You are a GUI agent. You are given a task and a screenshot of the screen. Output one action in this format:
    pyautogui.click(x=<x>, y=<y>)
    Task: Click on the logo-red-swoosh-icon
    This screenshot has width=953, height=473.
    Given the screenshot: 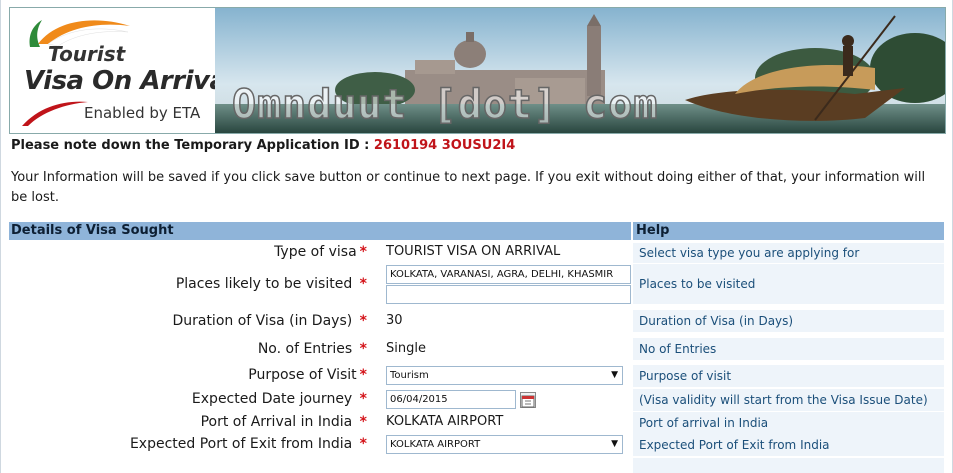 What is the action you would take?
    pyautogui.click(x=55, y=113)
    